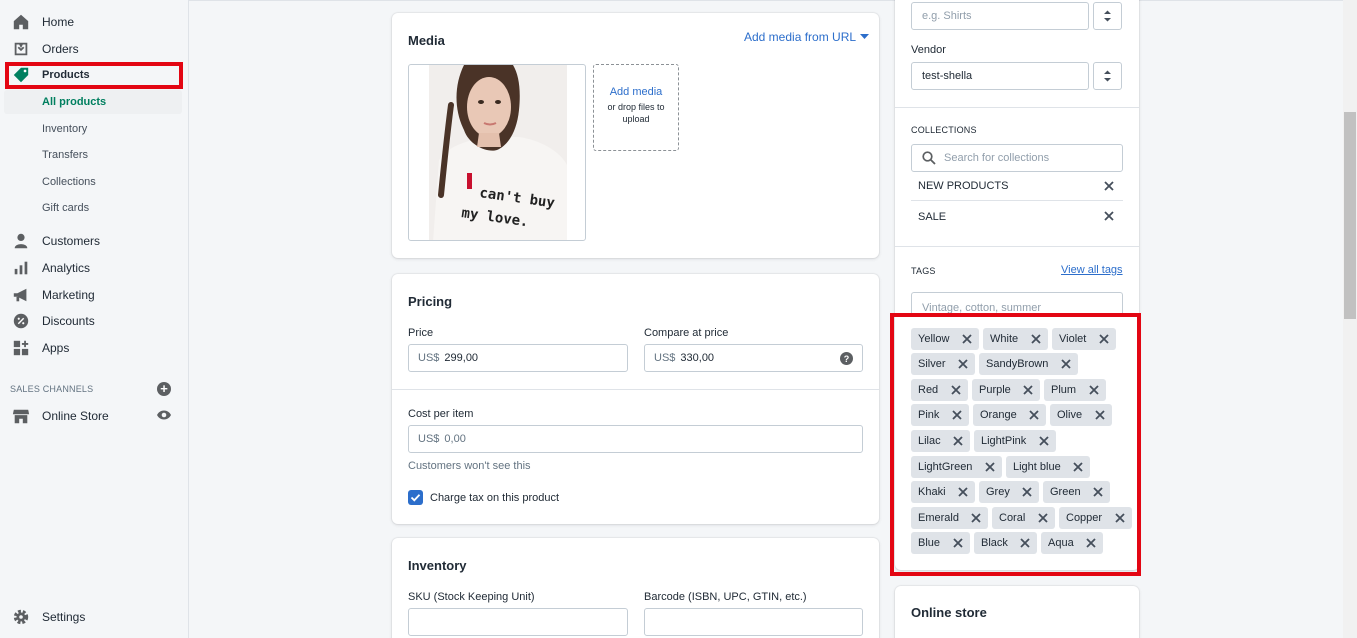 This screenshot has width=1357, height=638. Describe the element at coordinates (60, 49) in the screenshot. I see `sidebar-item-label: Orders` at that location.